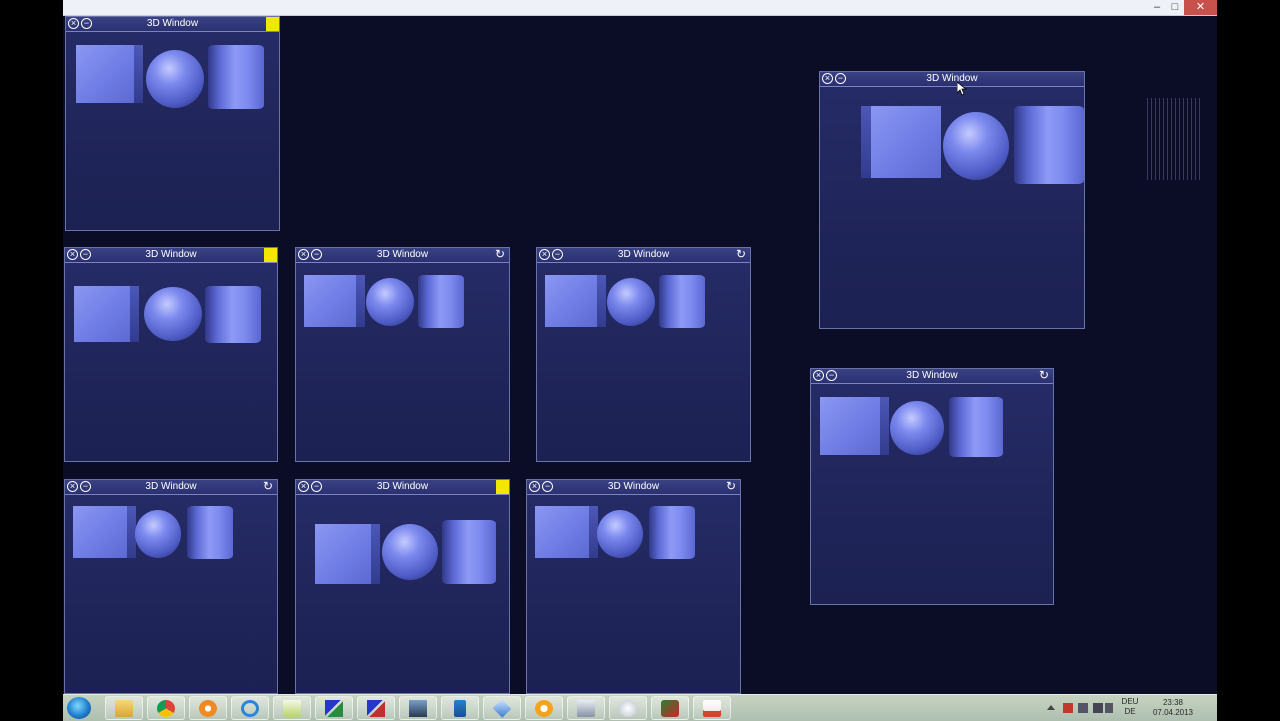 The width and height of the screenshot is (1280, 721). I want to click on start-button, so click(79, 708).